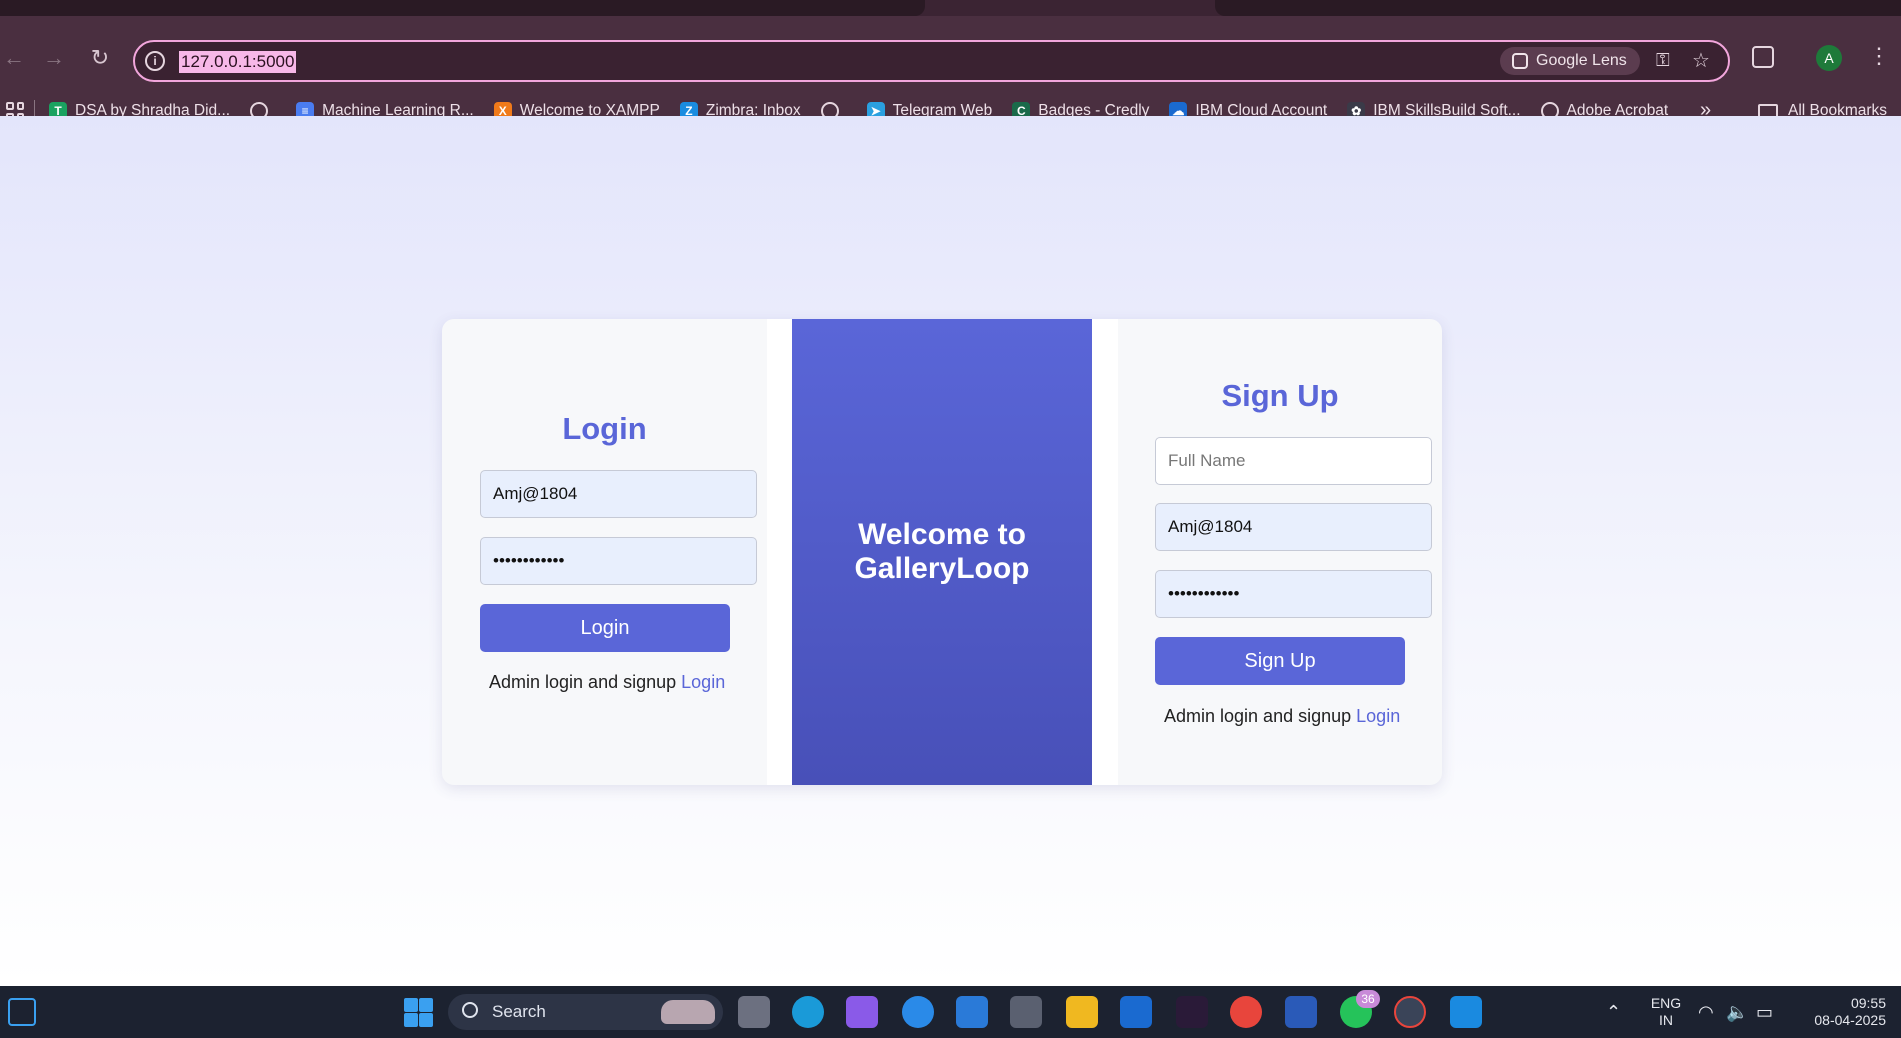 This screenshot has width=1901, height=1038. I want to click on outlook-icon, so click(1136, 1012).